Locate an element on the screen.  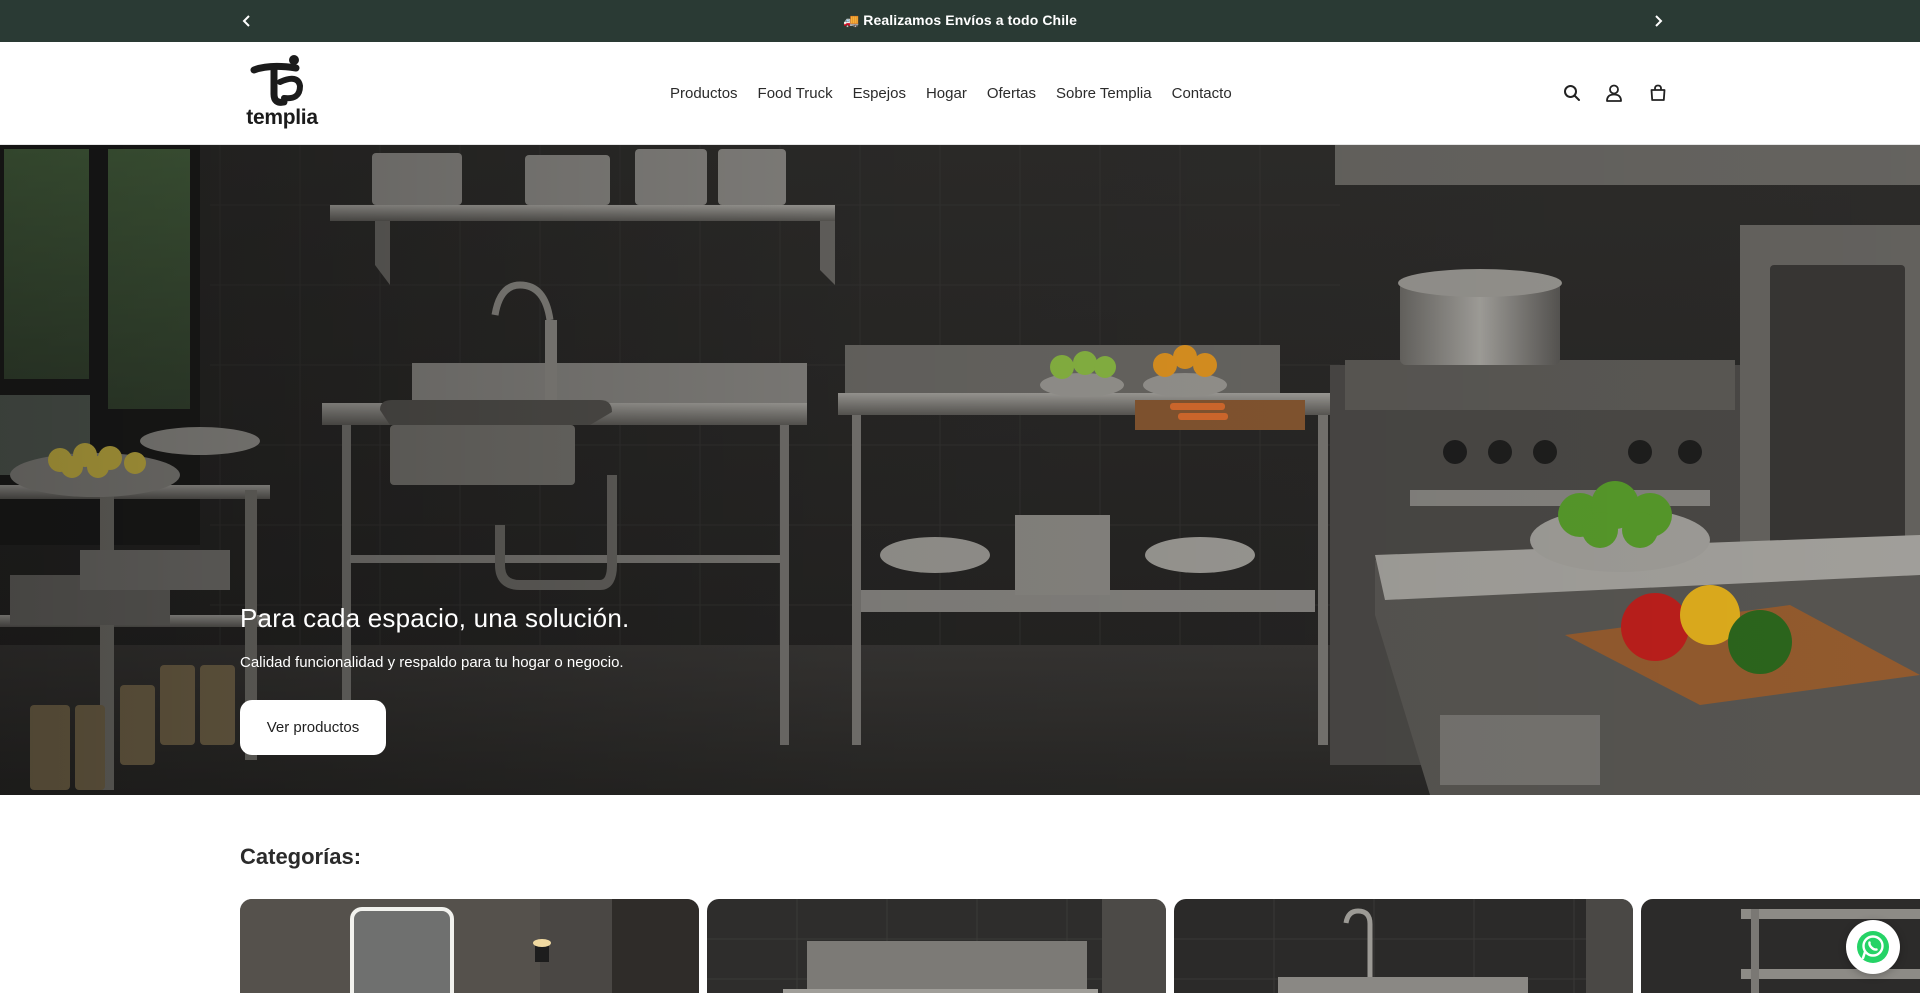
nav-item-espejos: Espejos is located at coordinates (879, 94).